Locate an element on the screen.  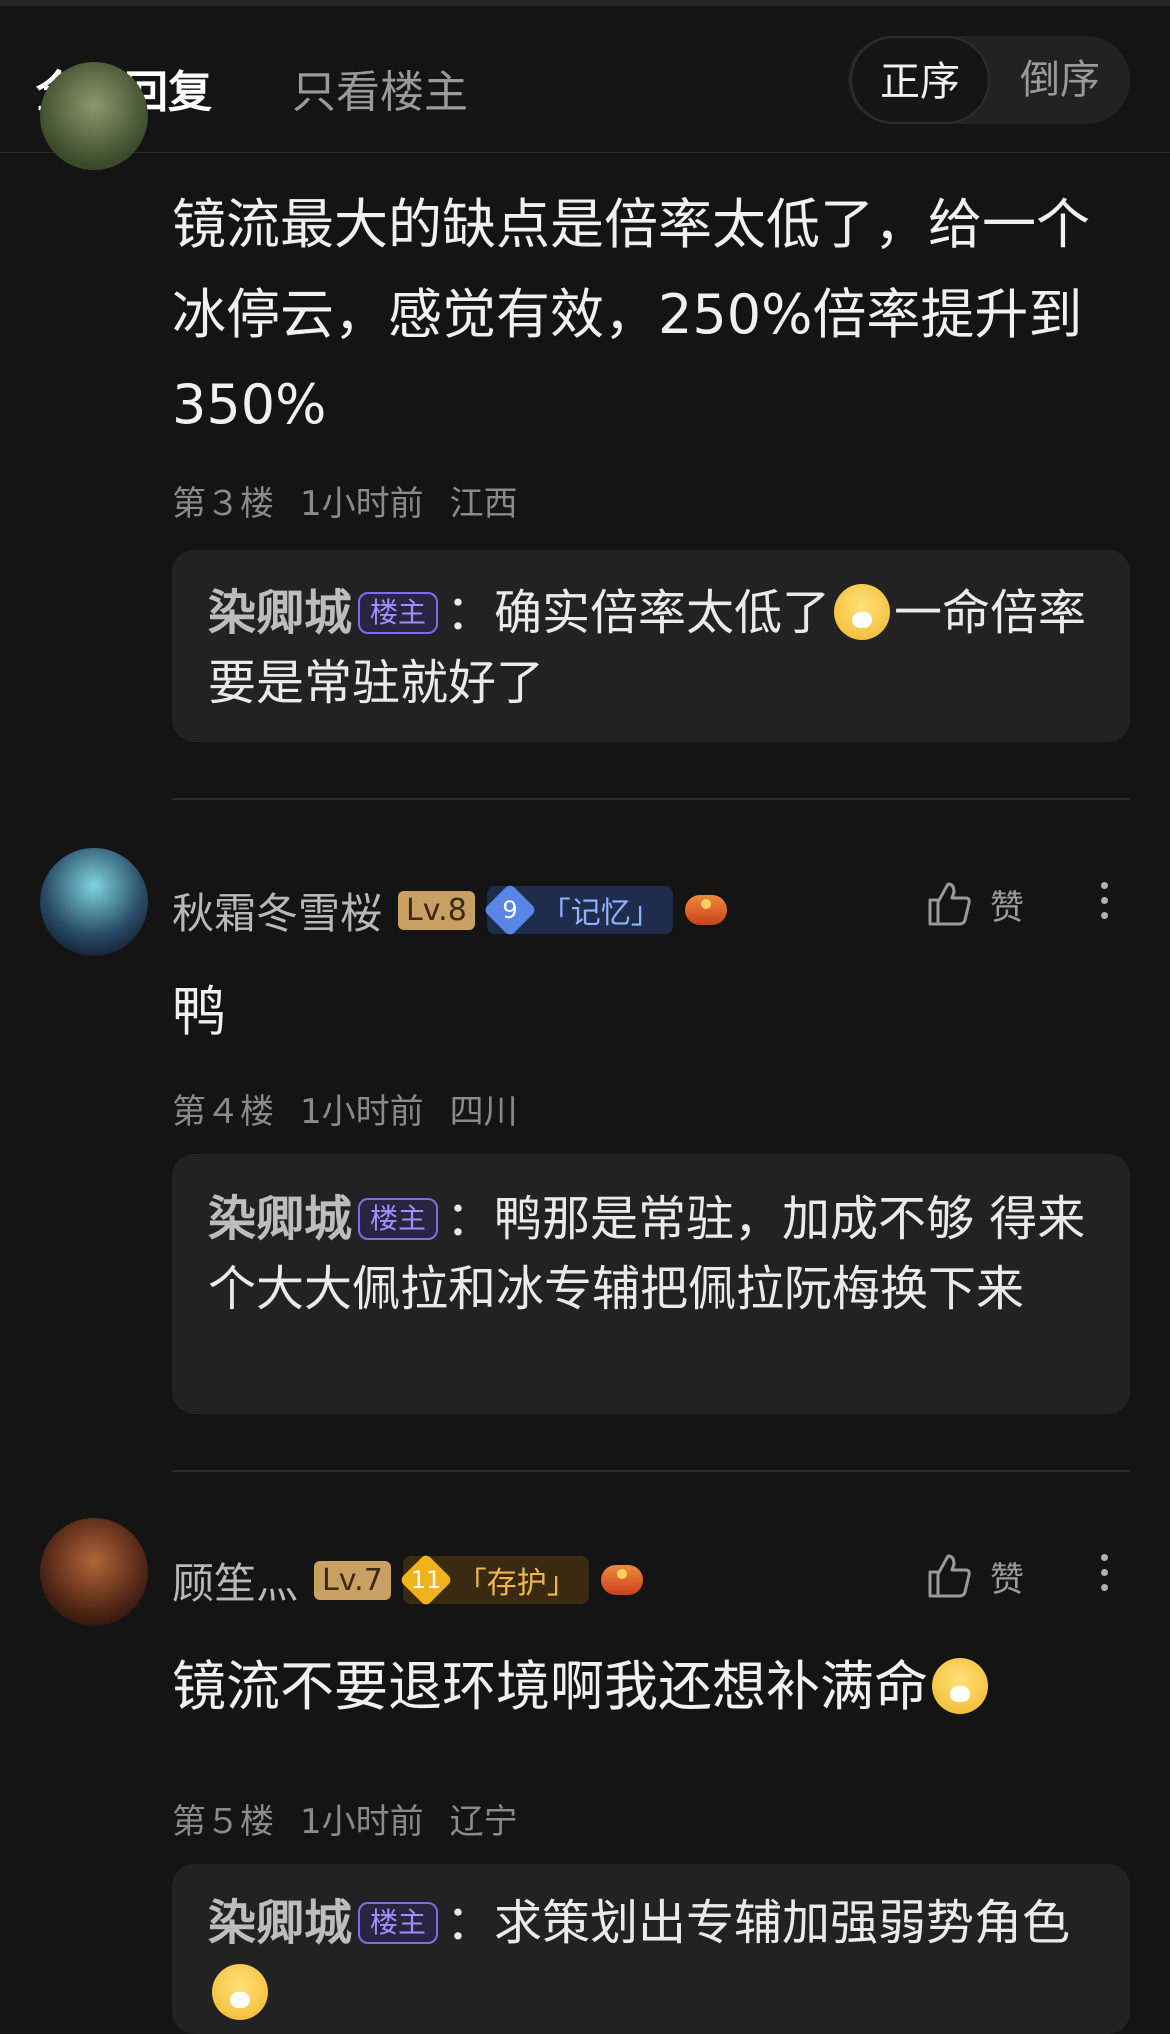
post-location: 辽宁 is located at coordinates (483, 1822).